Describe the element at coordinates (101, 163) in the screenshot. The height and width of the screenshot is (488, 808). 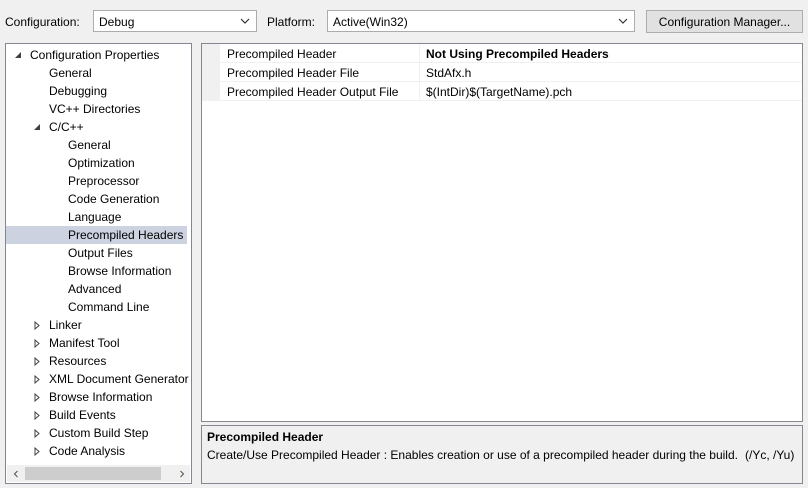
I see `tree-item-label: Optimization` at that location.